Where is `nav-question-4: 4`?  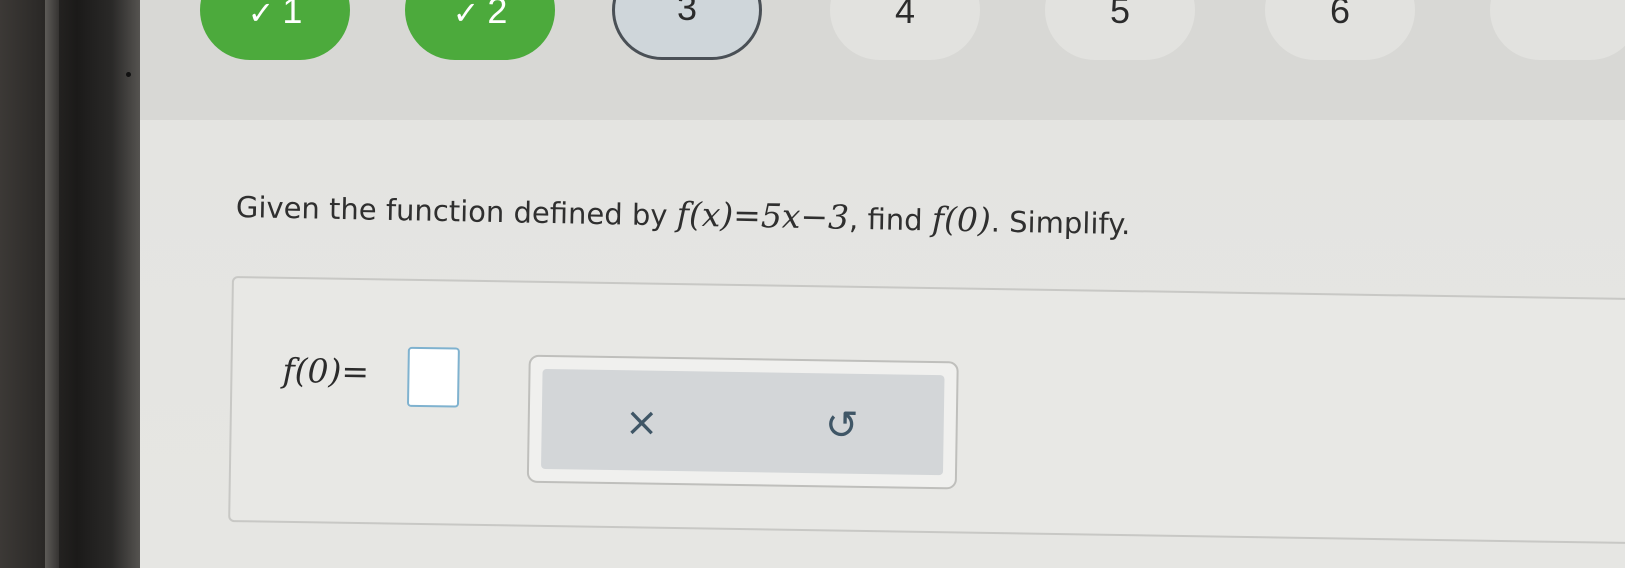 nav-question-4: 4 is located at coordinates (905, 30).